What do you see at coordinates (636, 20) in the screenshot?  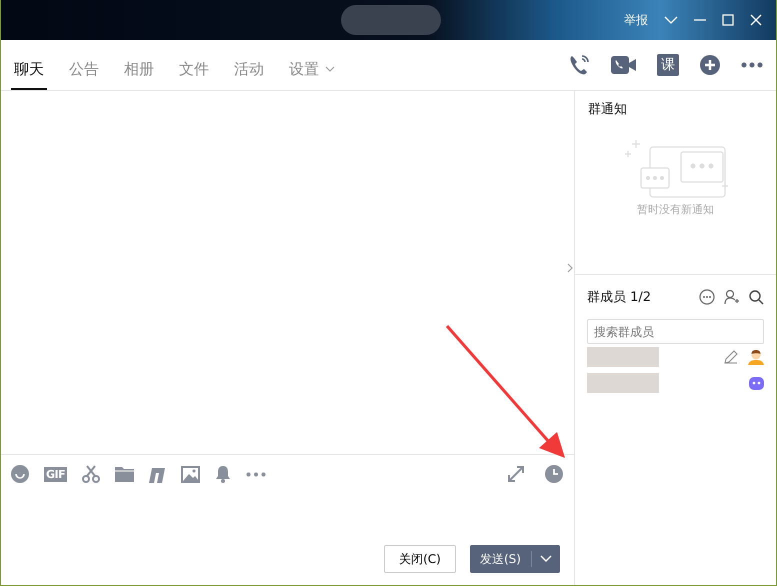 I see `report-button: 举报` at bounding box center [636, 20].